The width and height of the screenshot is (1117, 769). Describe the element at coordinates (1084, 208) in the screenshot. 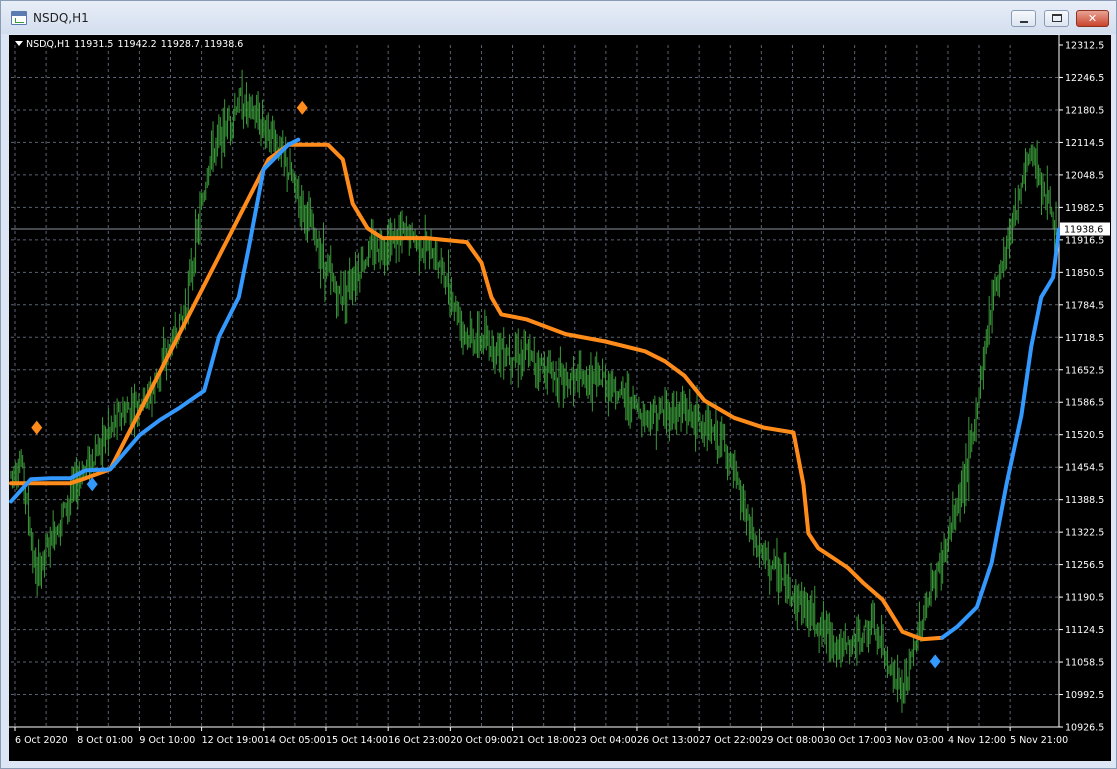

I see `y-tick-label: 11982.5` at that location.